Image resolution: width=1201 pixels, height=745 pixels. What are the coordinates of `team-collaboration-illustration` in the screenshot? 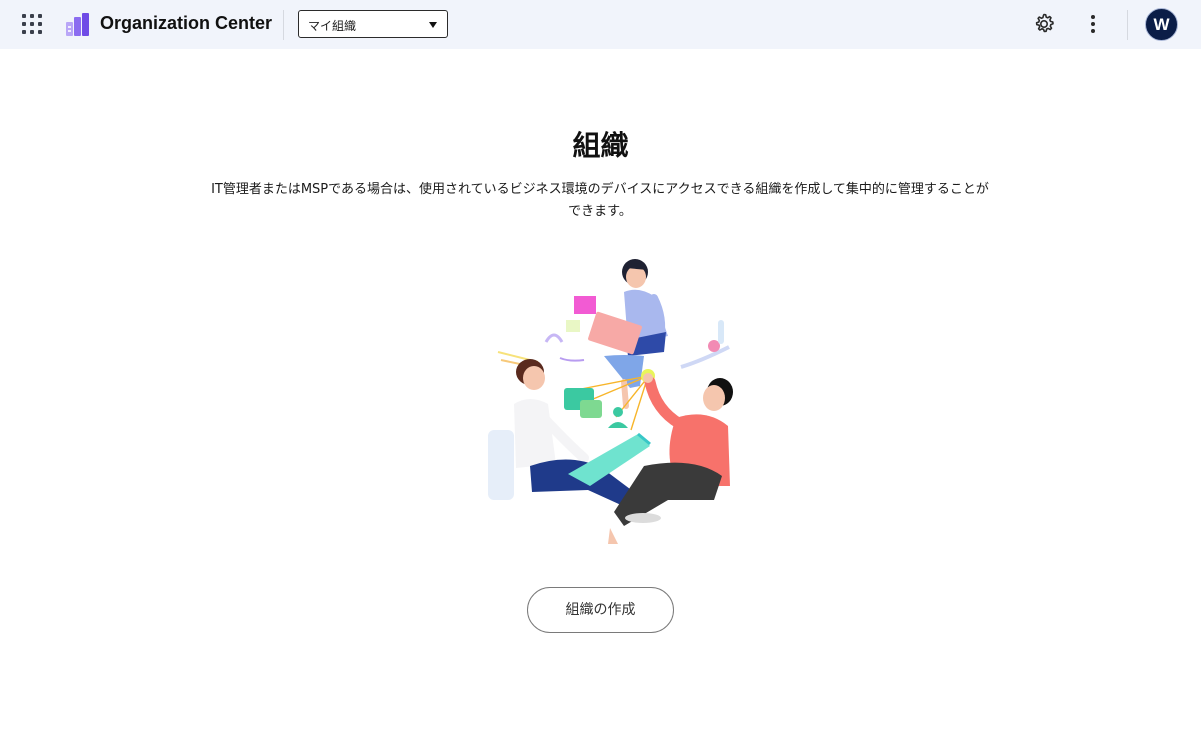 It's located at (610, 401).